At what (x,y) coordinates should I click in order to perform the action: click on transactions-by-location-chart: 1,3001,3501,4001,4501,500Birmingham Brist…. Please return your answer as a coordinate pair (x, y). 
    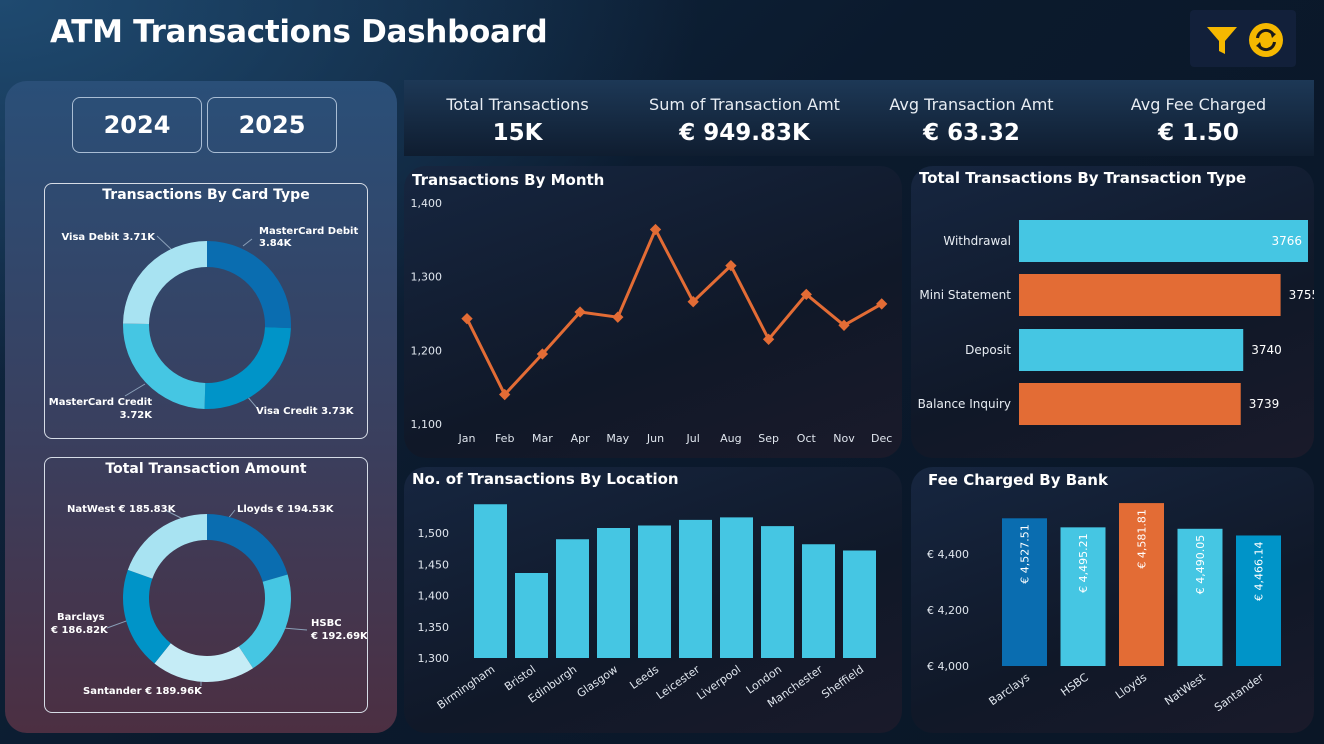
    Looking at the image, I should click on (647, 608).